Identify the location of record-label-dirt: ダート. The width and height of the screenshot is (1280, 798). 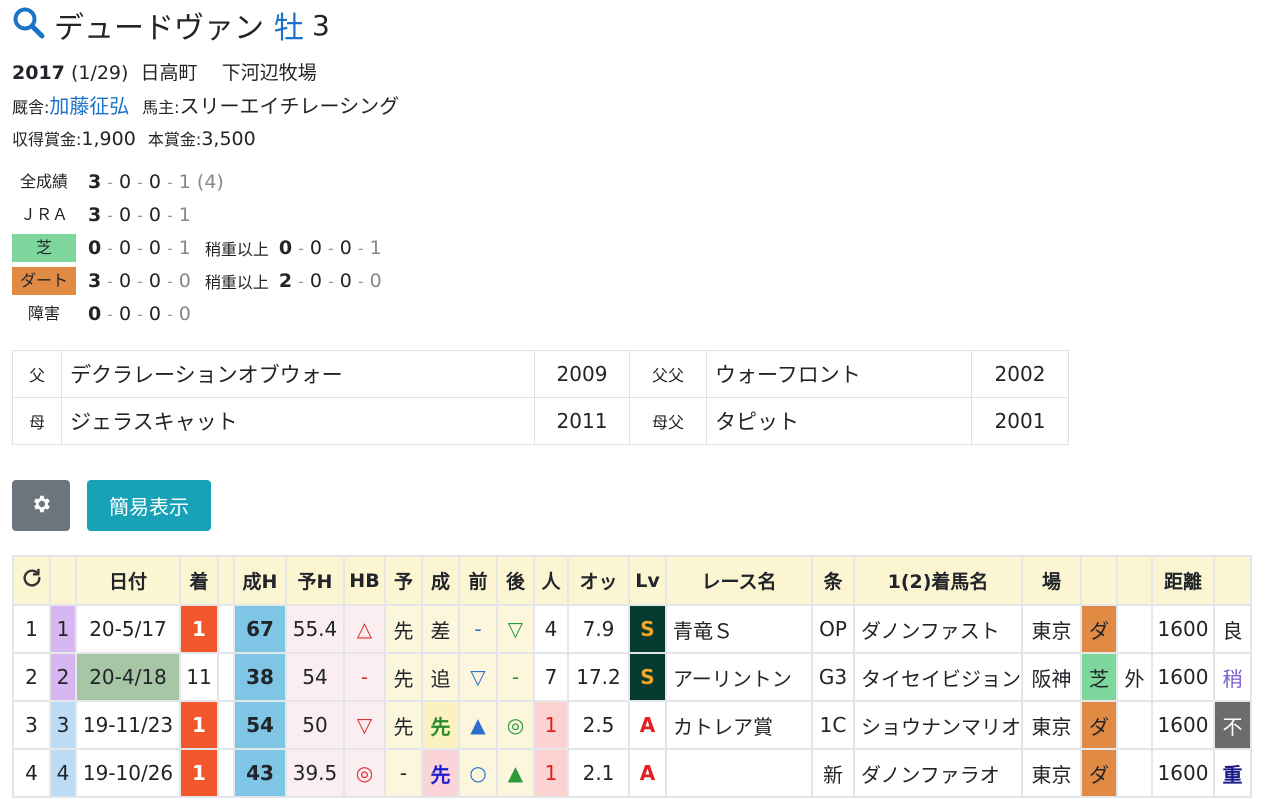
(44, 281).